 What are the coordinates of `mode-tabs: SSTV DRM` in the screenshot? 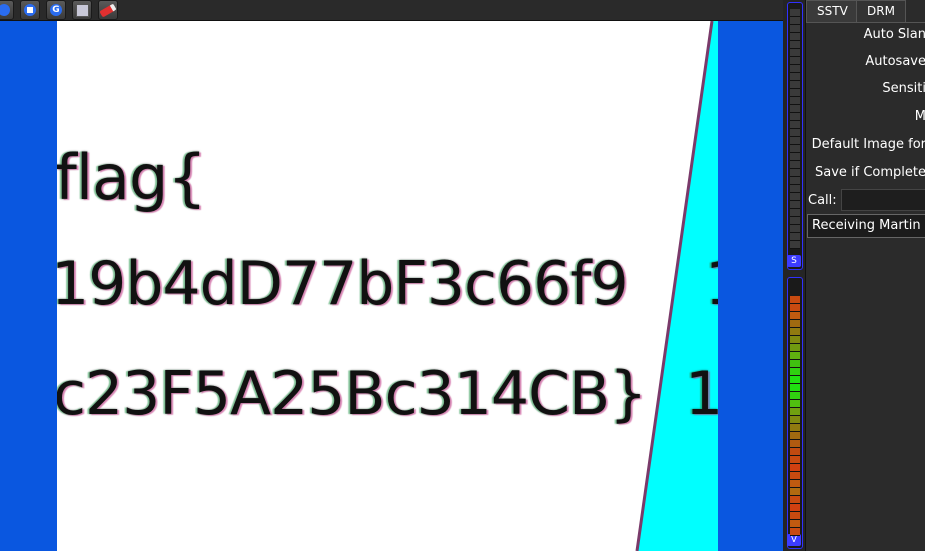 It's located at (865, 11).